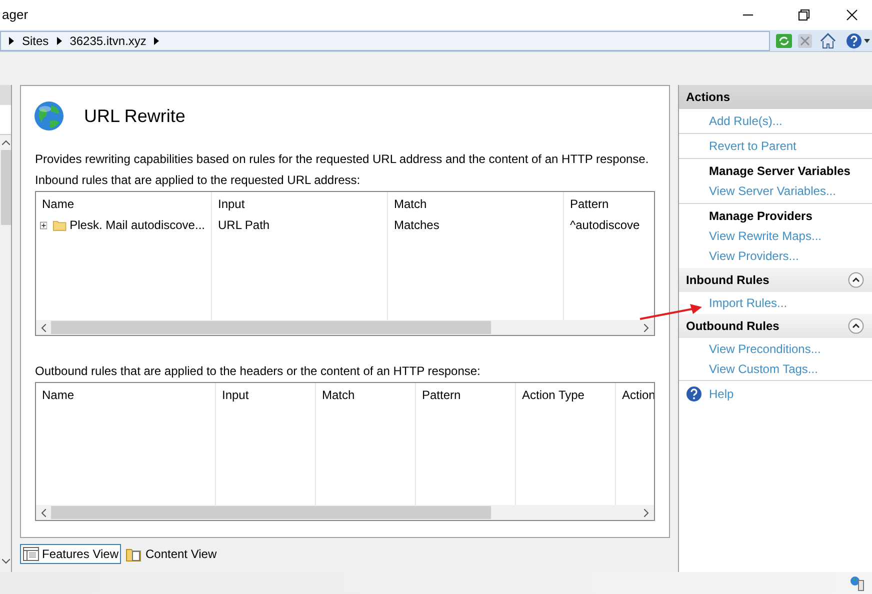 The image size is (872, 594). I want to click on network-icon, so click(857, 583).